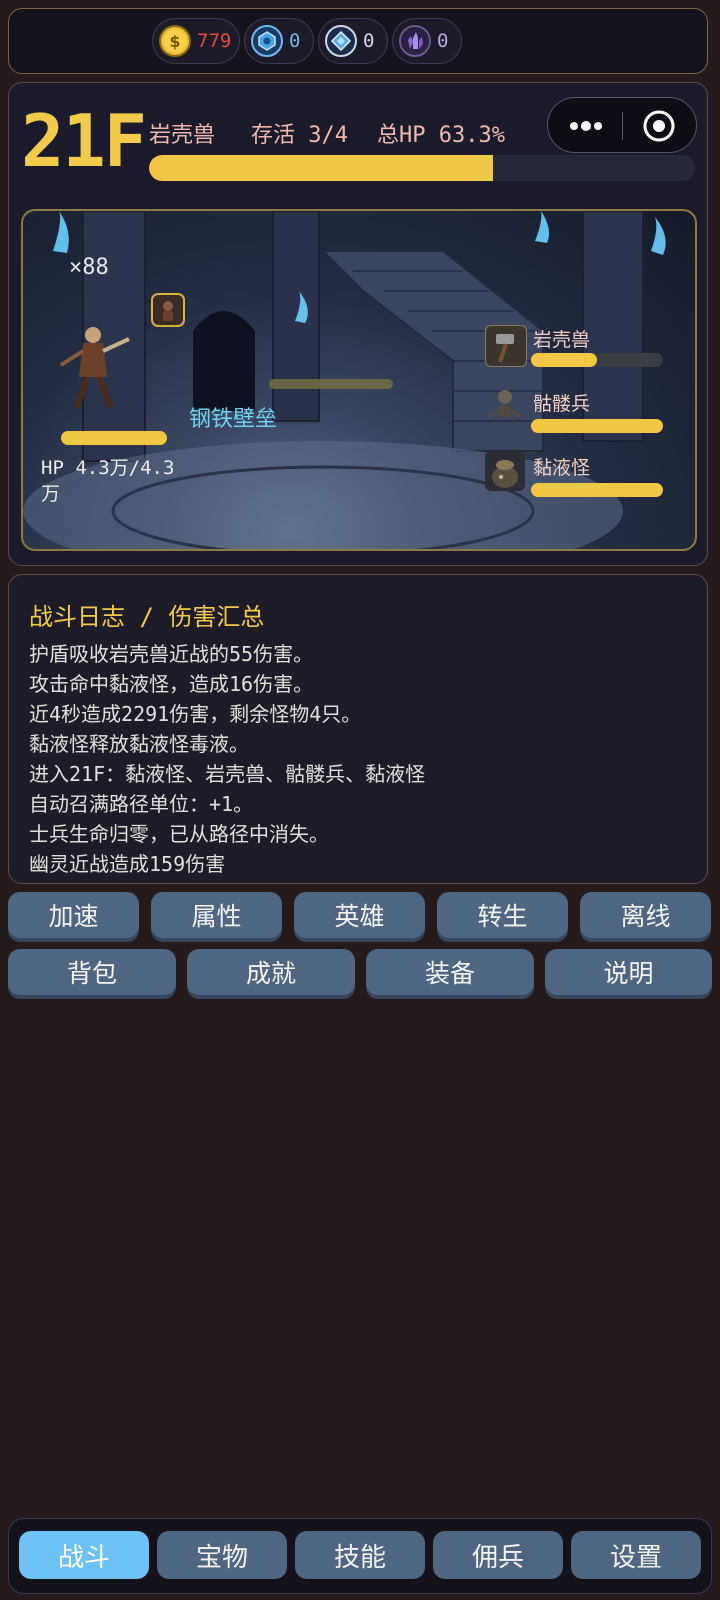 Image resolution: width=720 pixels, height=1600 pixels. Describe the element at coordinates (369, 41) in the screenshot. I see `diamond-amount: 0` at that location.